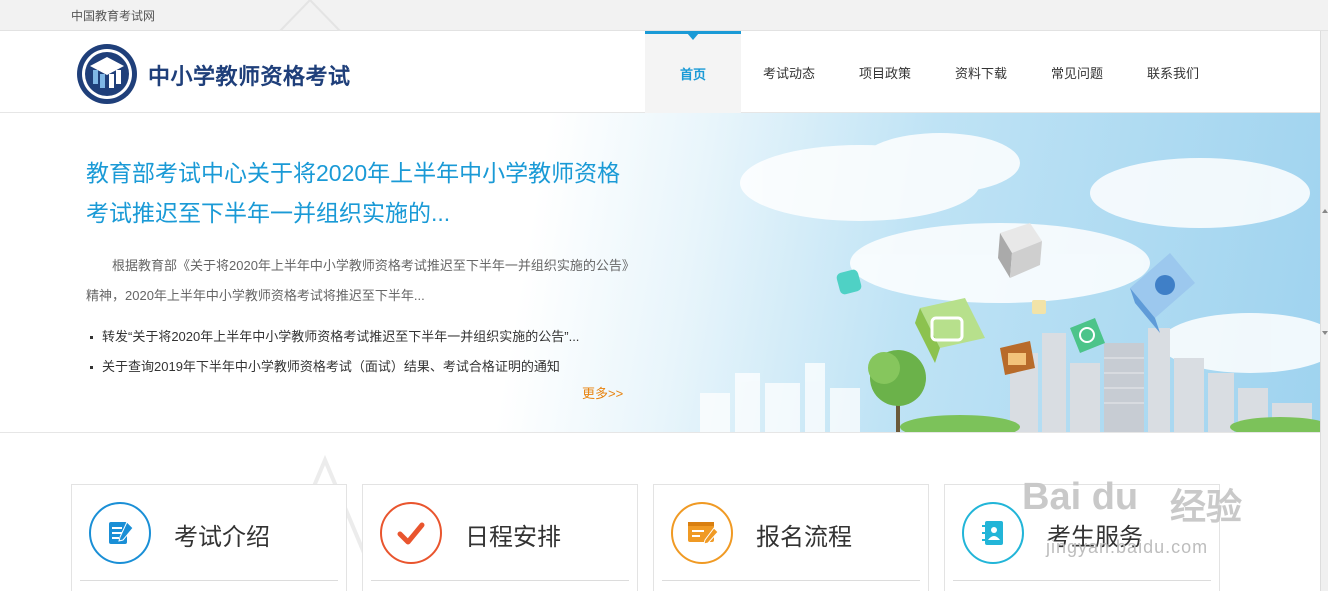 The height and width of the screenshot is (591, 1328). What do you see at coordinates (120, 533) in the screenshot?
I see `document-pen-icon` at bounding box center [120, 533].